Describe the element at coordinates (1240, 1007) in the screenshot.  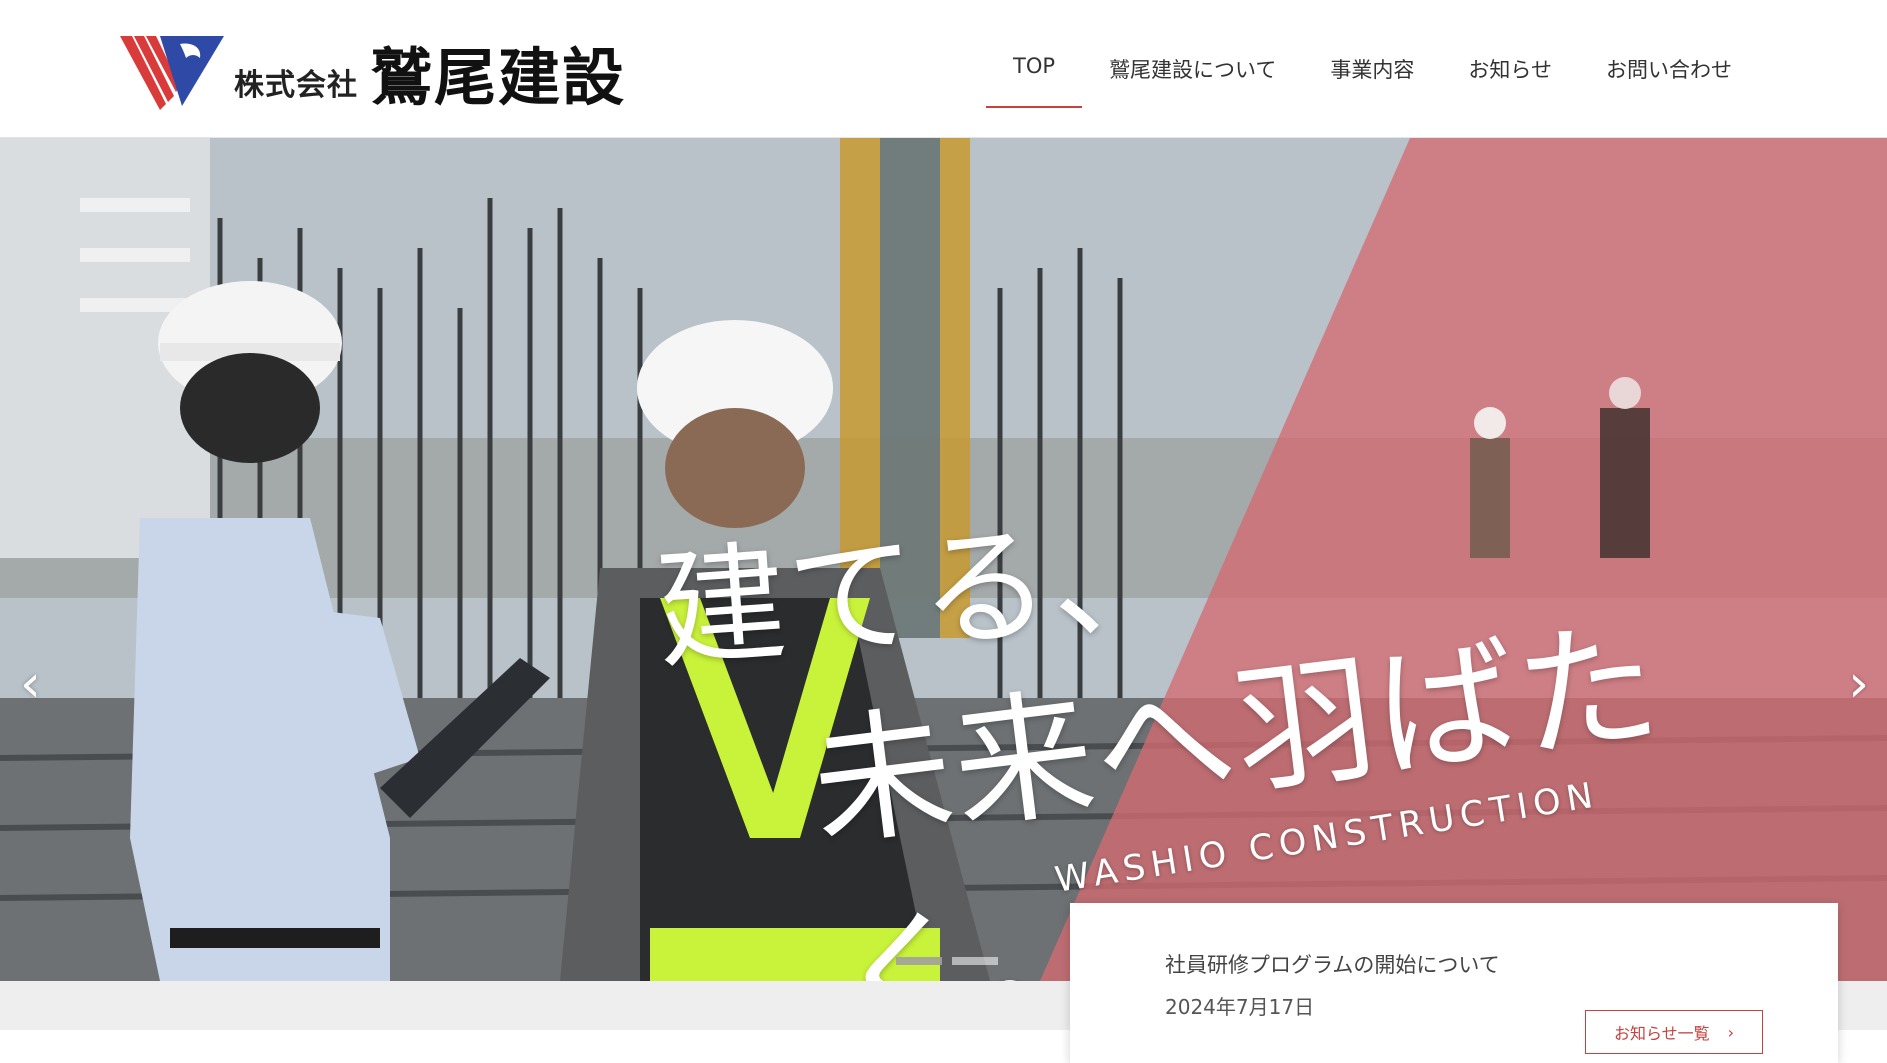
I see `news-item-date: 2024年7月17日` at that location.